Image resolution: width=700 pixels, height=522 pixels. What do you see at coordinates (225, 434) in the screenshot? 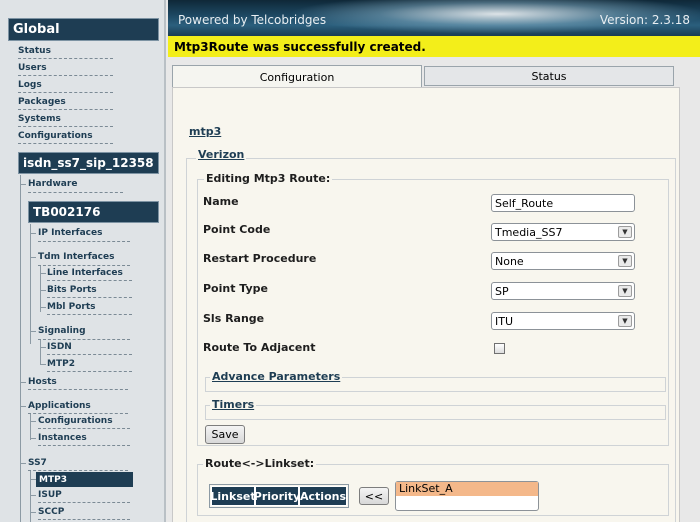
I see `save-button: Save` at bounding box center [225, 434].